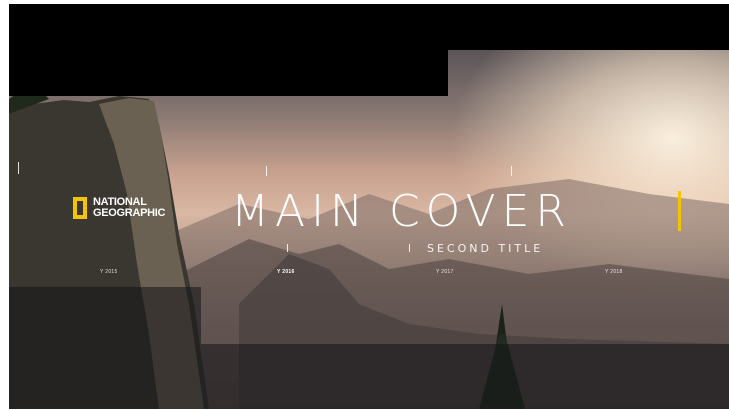  I want to click on bottom-right-panel, so click(465, 376).